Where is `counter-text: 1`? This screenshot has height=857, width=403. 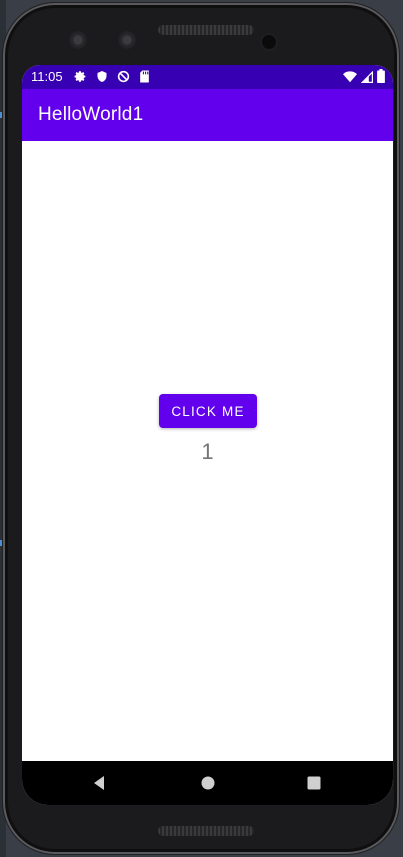
counter-text: 1 is located at coordinates (207, 451).